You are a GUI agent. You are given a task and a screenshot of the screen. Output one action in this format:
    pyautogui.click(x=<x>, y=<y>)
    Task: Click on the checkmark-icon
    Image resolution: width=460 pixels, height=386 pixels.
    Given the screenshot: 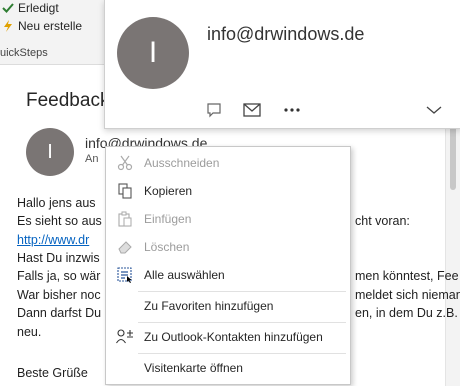 What is the action you would take?
    pyautogui.click(x=8, y=8)
    